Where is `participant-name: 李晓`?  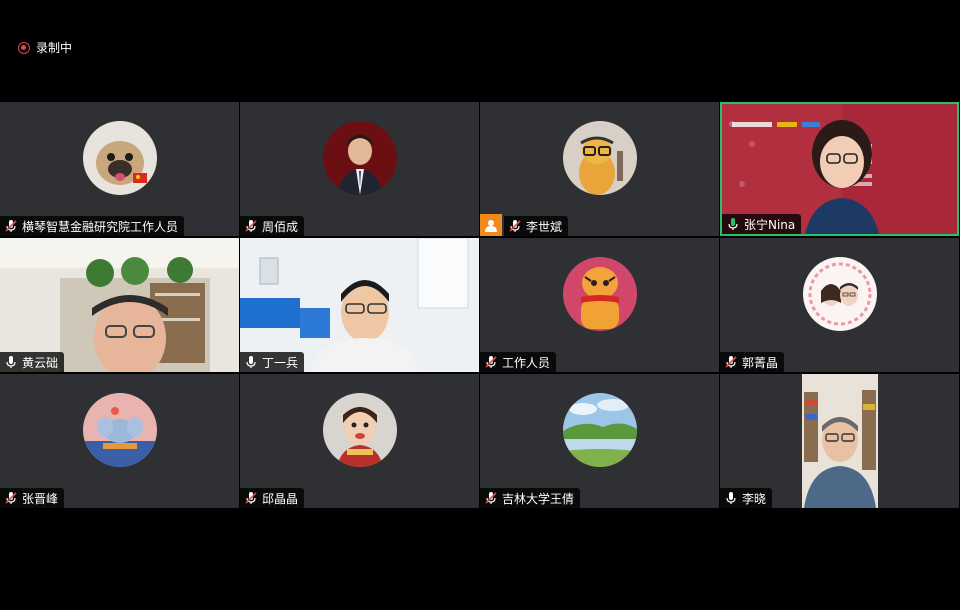 participant-name: 李晓 is located at coordinates (754, 498).